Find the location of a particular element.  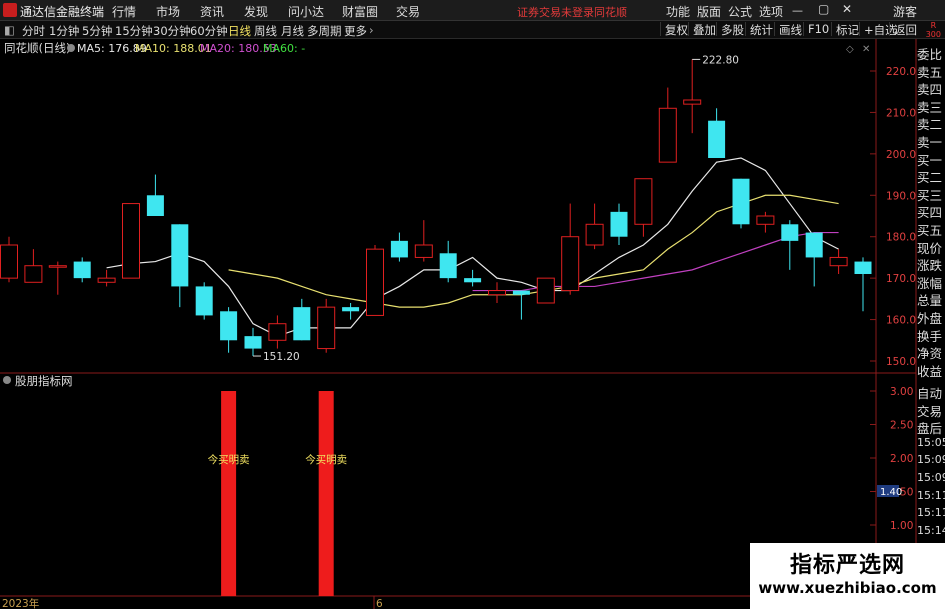

quote-label: 买五 is located at coordinates (930, 230).